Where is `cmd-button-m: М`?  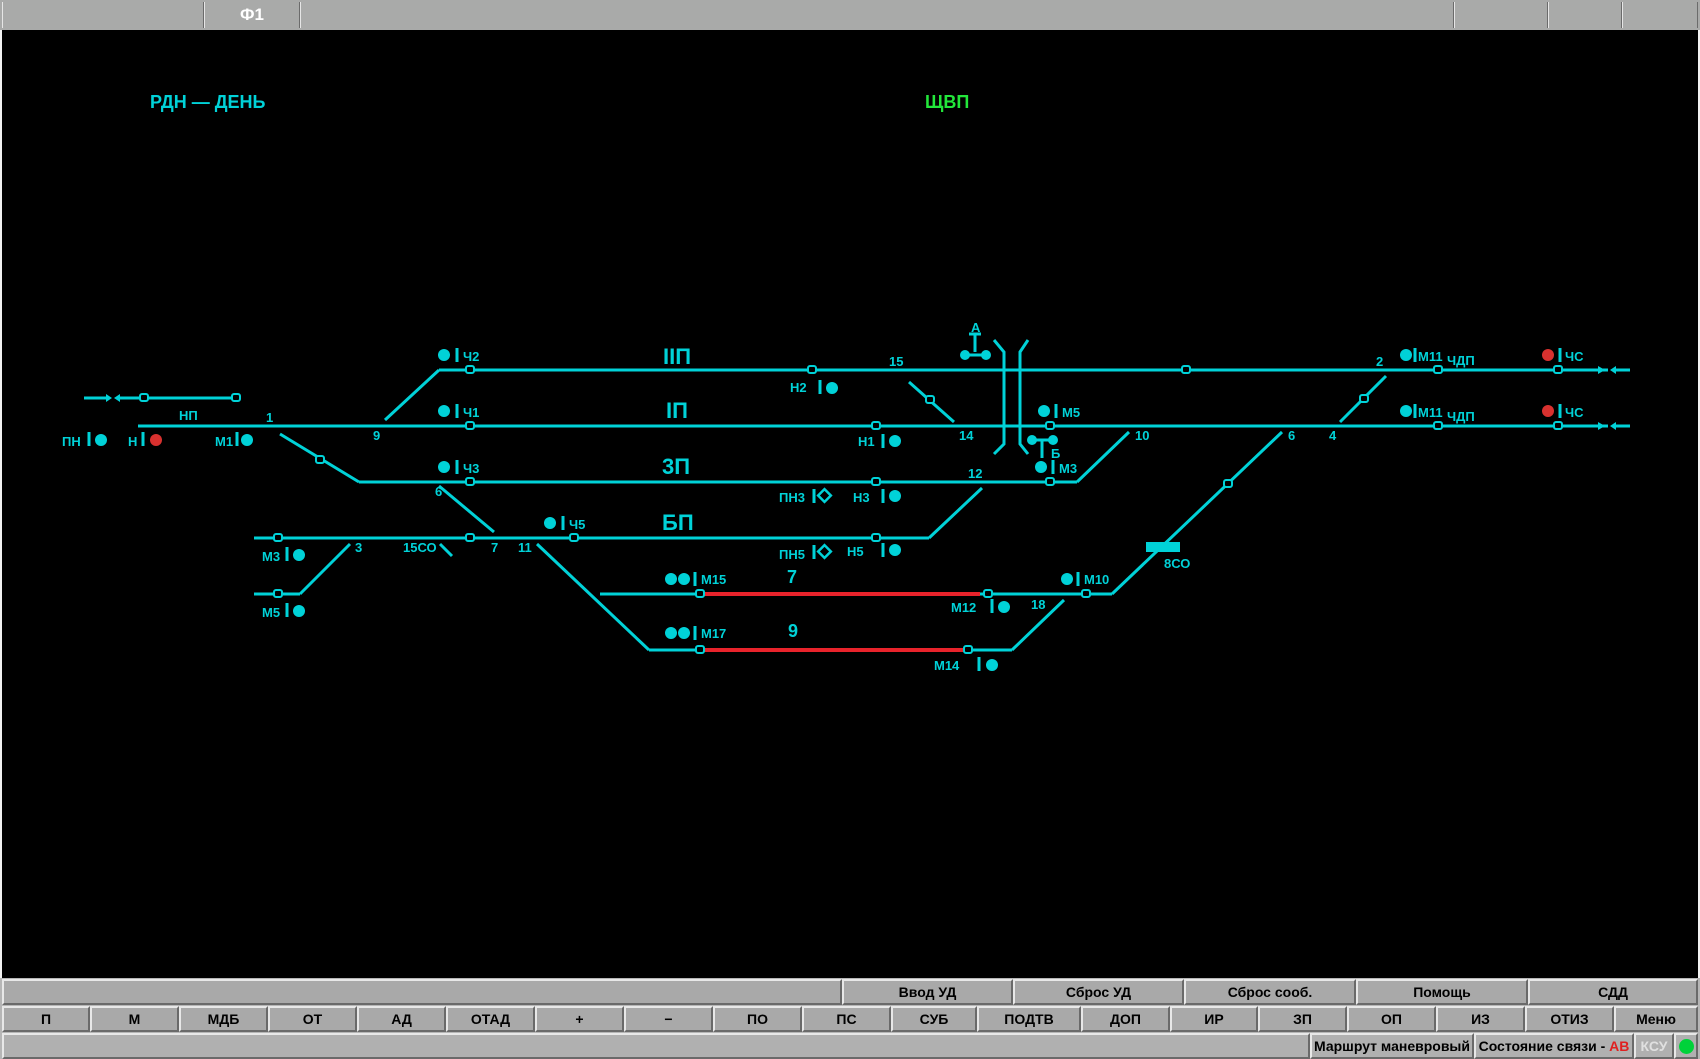
cmd-button-m: М is located at coordinates (134, 1019).